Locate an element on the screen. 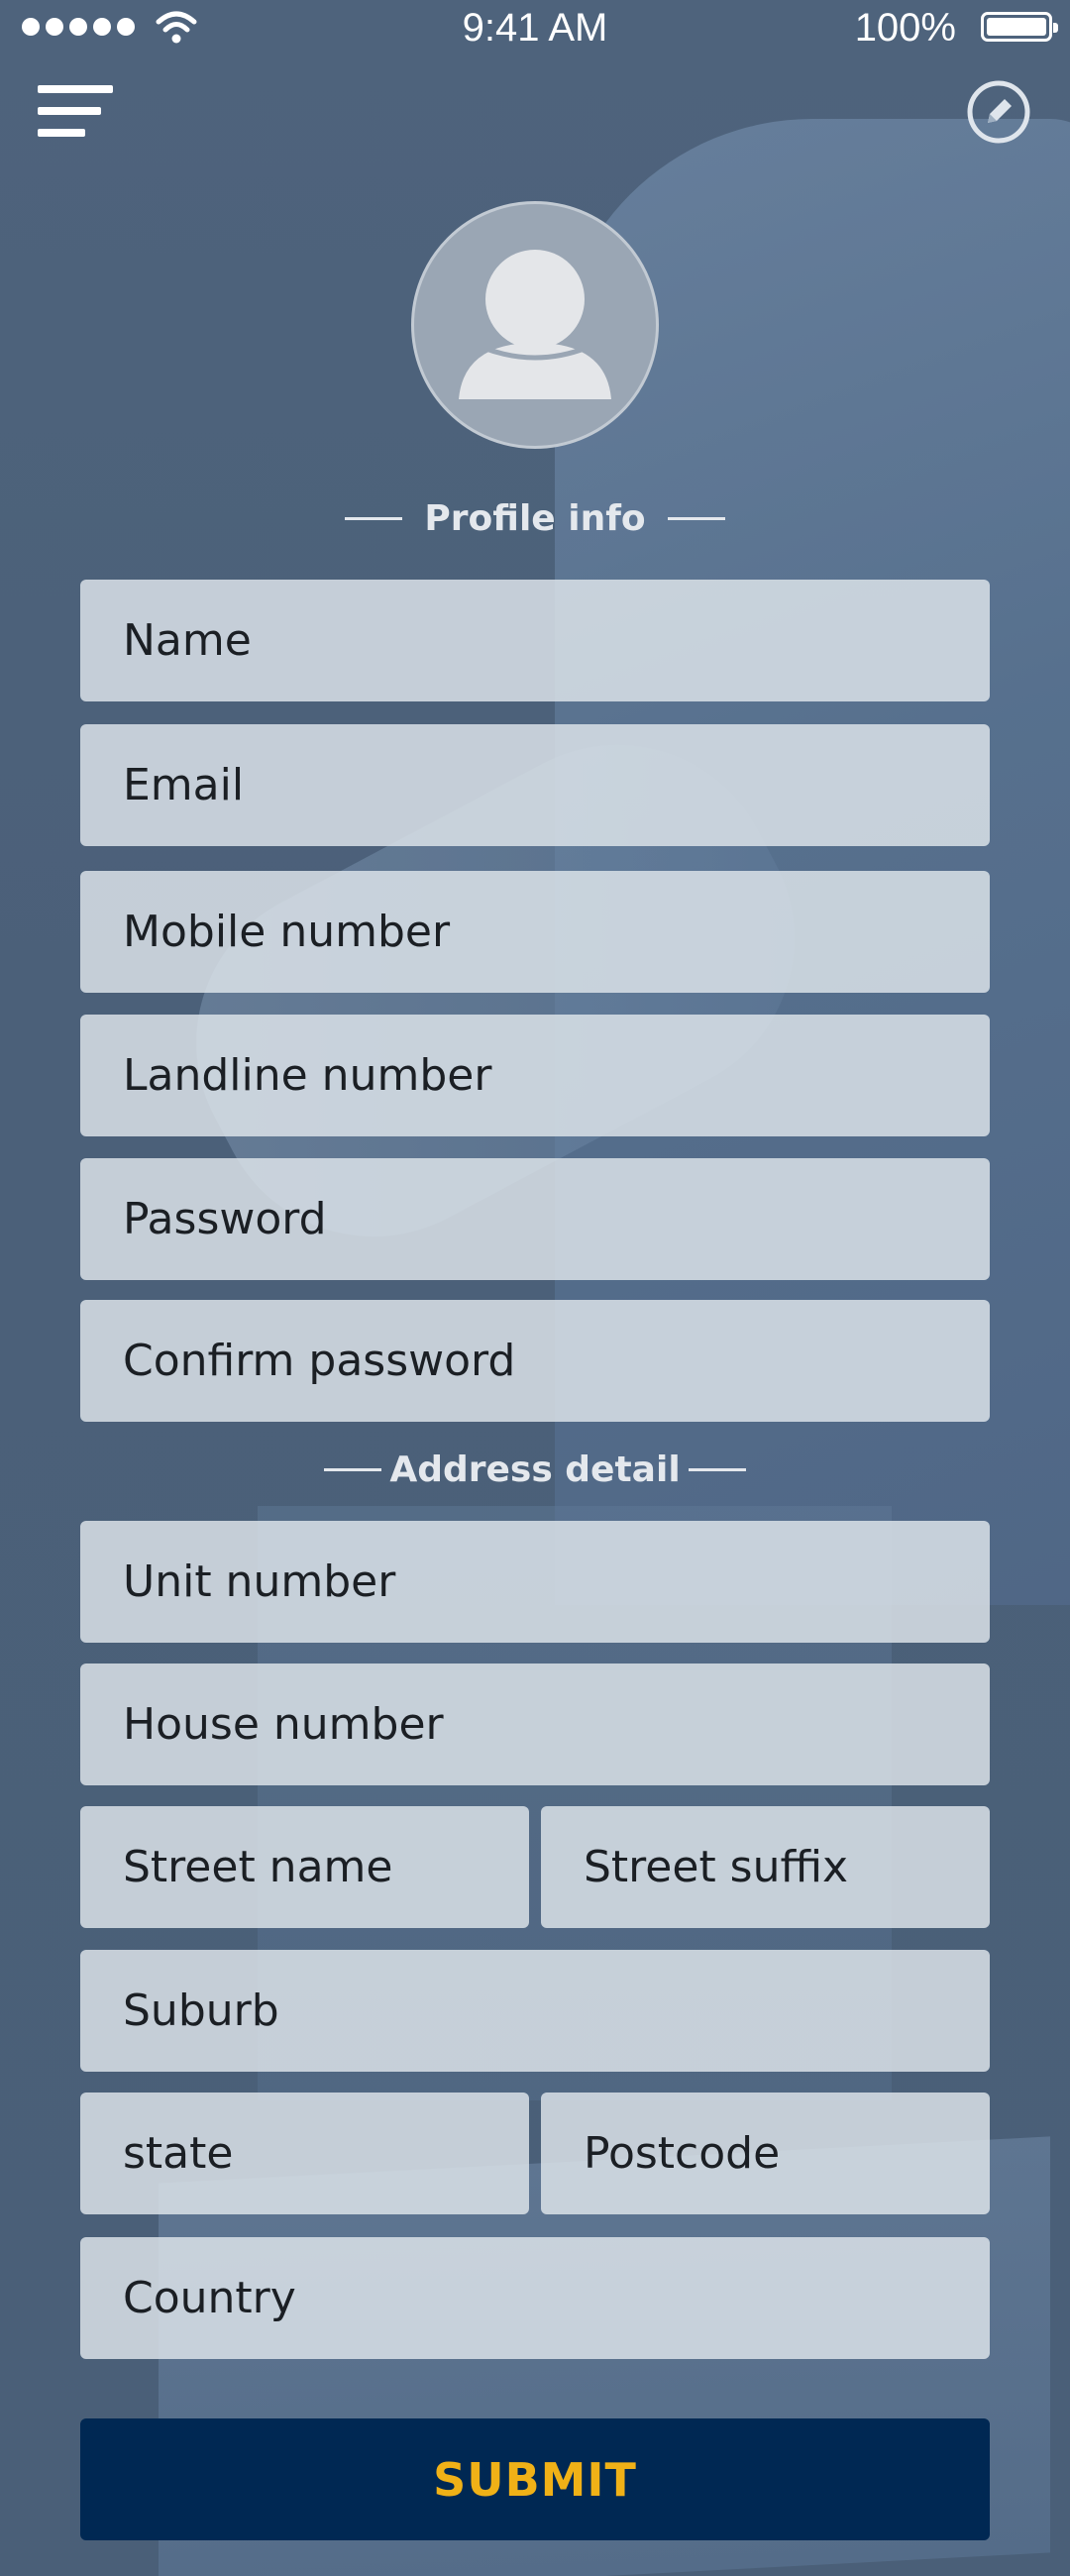 The height and width of the screenshot is (2576, 1070). postcode-field: Postcode is located at coordinates (765, 2154).